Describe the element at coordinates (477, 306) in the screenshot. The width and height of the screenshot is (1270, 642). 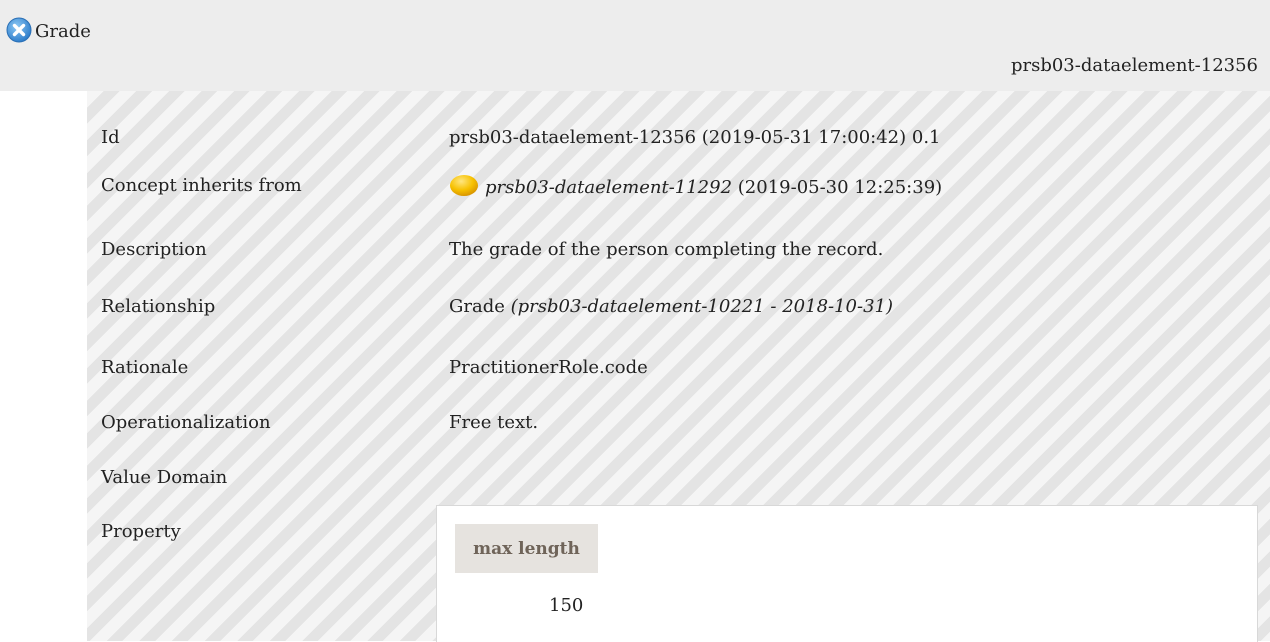
I see `relationship-name: Grade` at that location.